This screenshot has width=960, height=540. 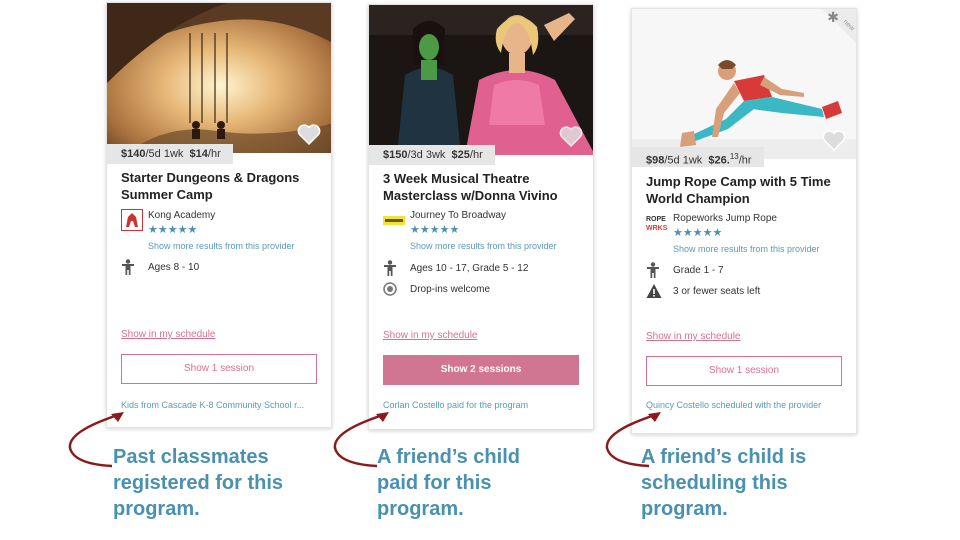 What do you see at coordinates (657, 224) in the screenshot?
I see `ropeworks-logo-icon: ROPE WRKS` at bounding box center [657, 224].